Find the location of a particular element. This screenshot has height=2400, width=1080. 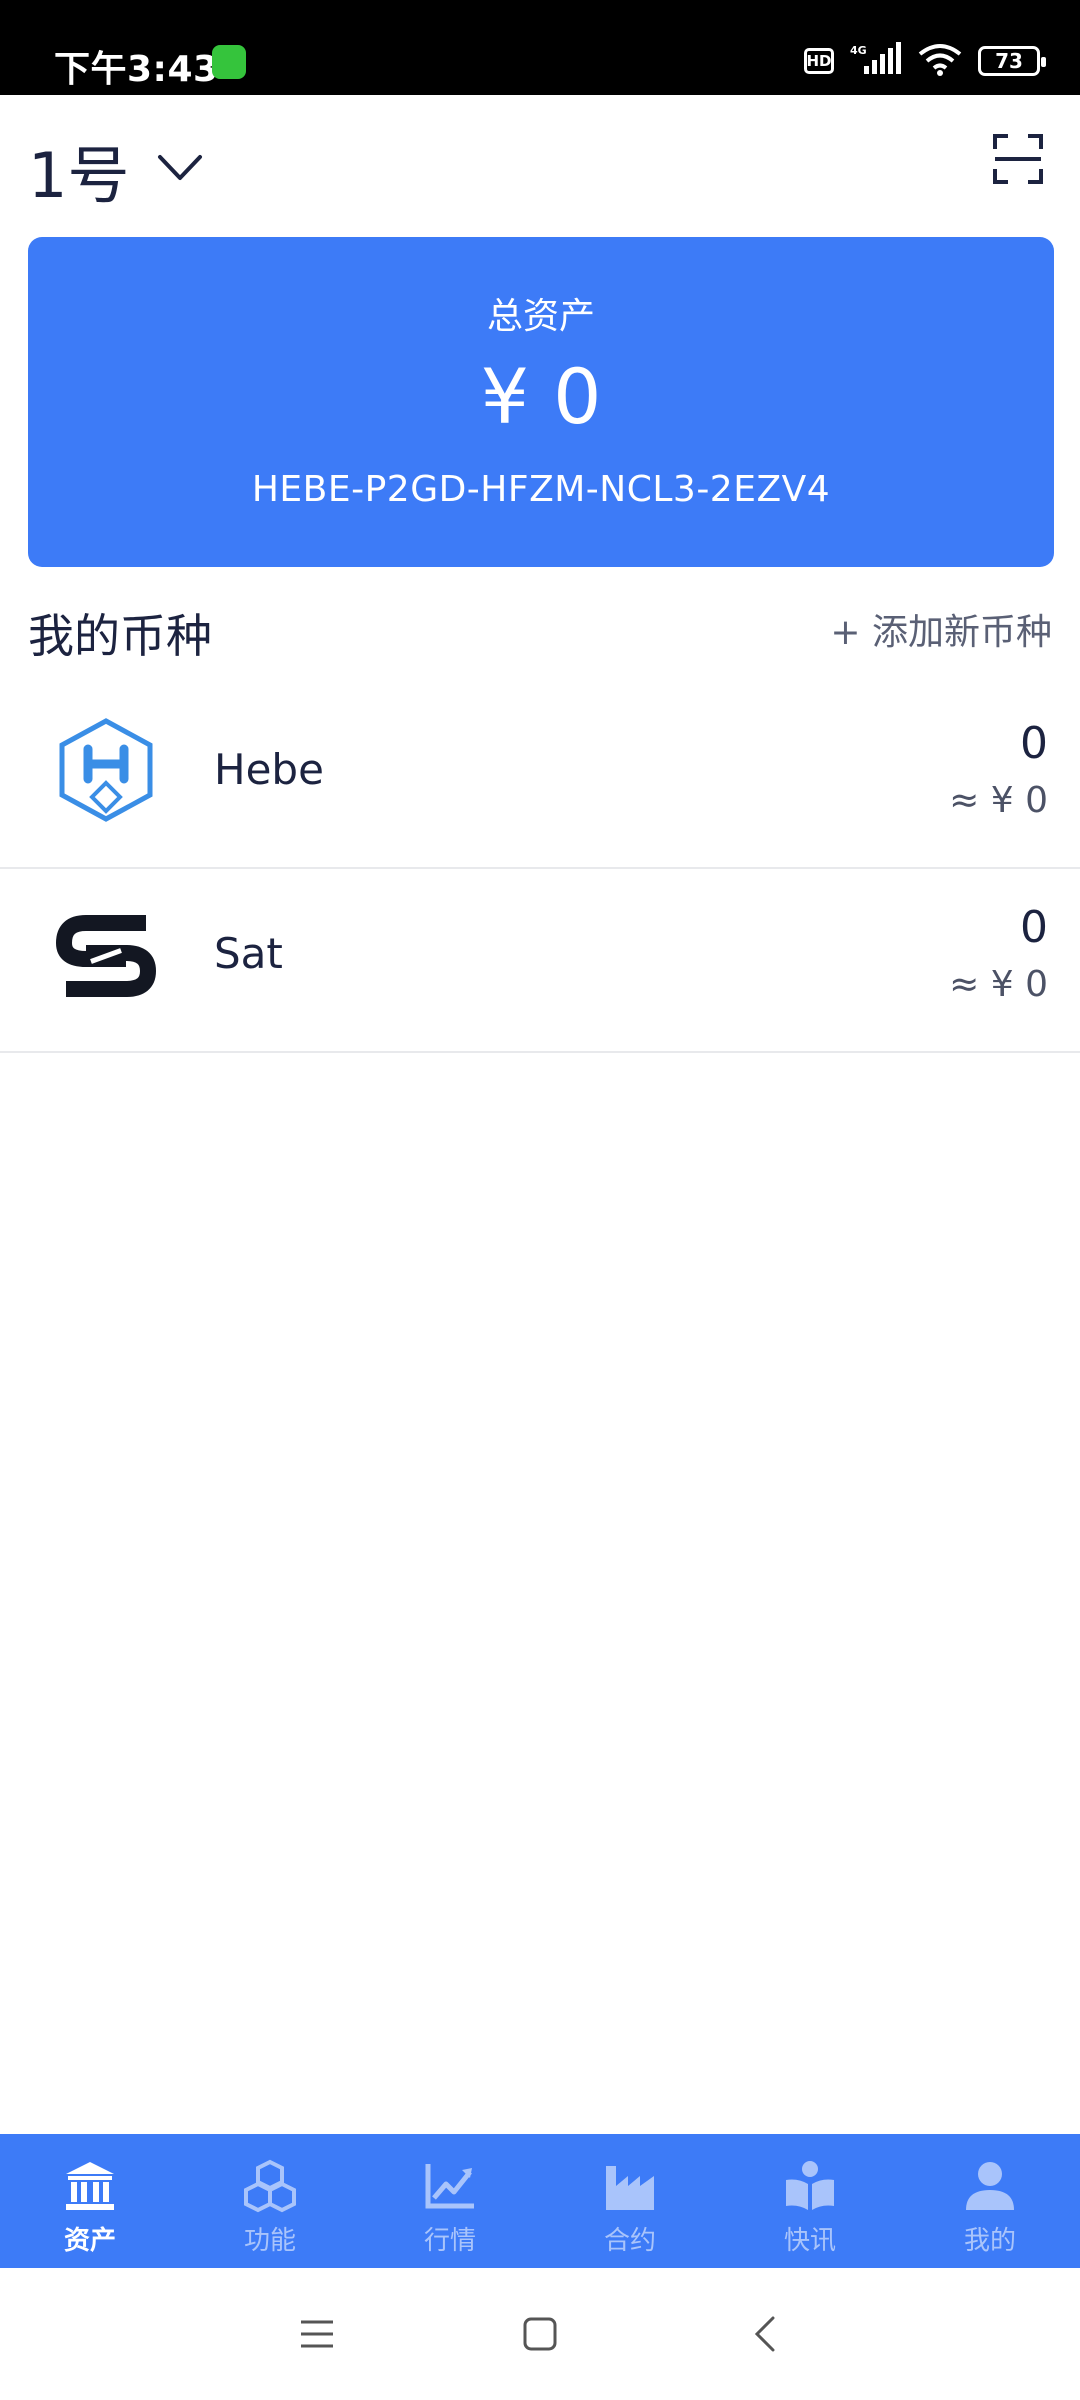

user-icon is located at coordinates (990, 2186).